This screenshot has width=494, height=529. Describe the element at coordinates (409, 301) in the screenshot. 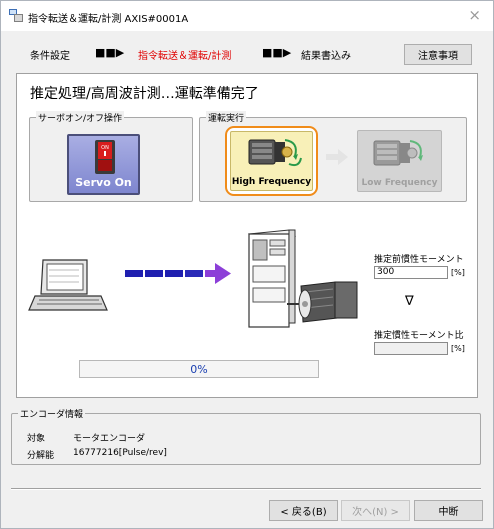

I see `triangle-icon: ∇` at that location.